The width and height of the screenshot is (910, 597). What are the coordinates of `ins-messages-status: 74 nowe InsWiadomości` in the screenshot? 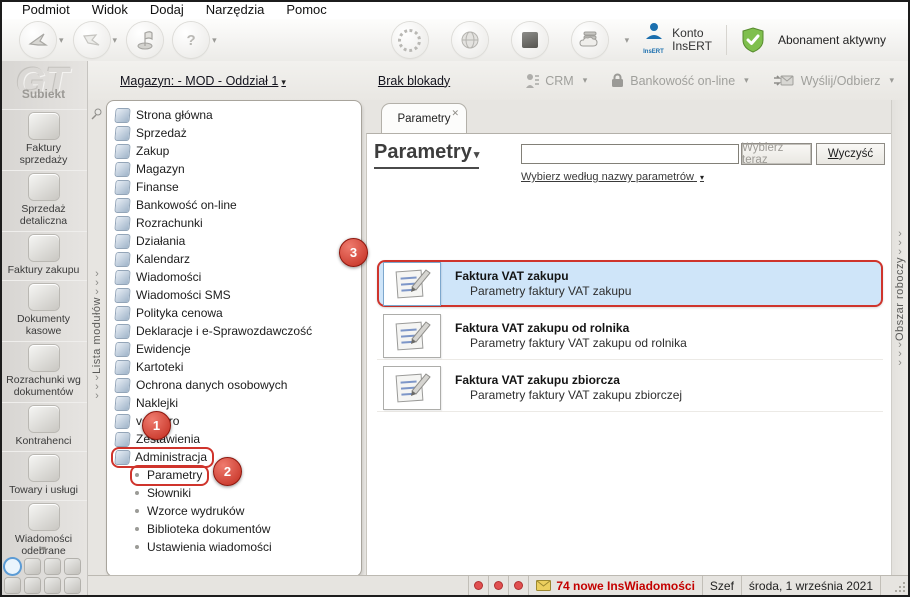 It's located at (615, 585).